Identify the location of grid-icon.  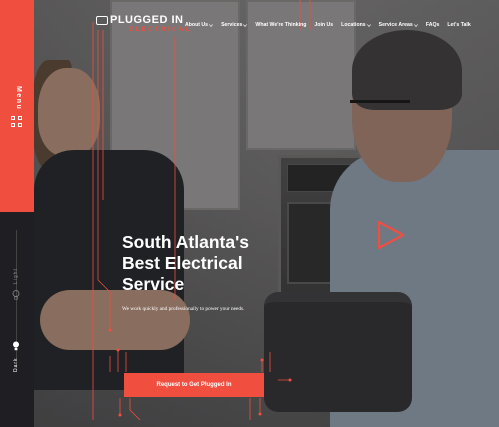
(17, 122).